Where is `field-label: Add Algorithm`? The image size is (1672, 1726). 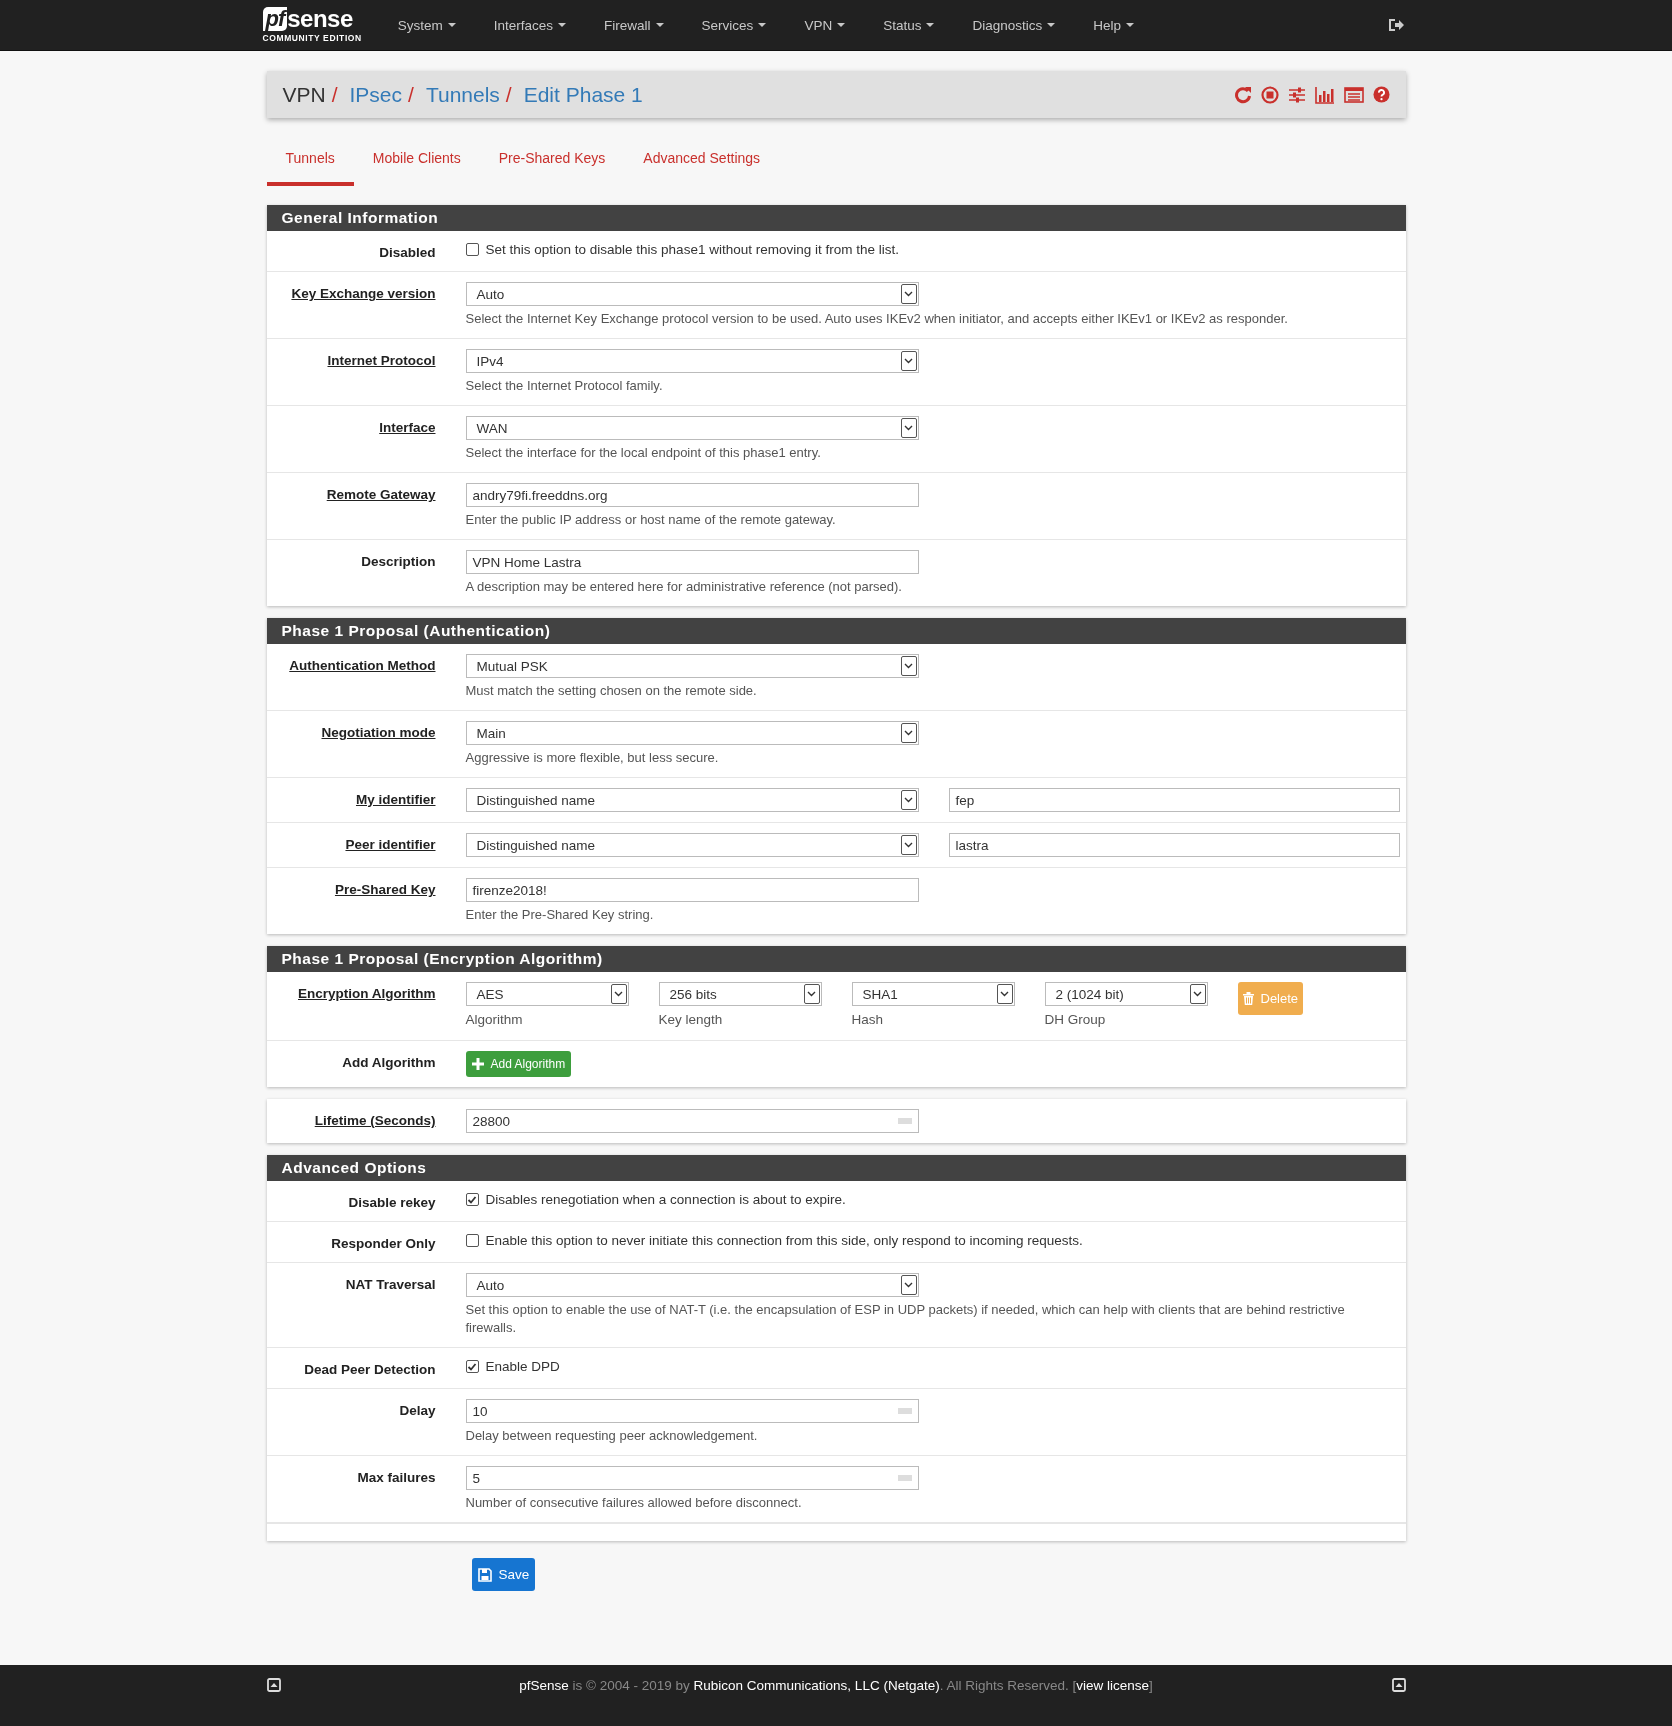 field-label: Add Algorithm is located at coordinates (389, 1062).